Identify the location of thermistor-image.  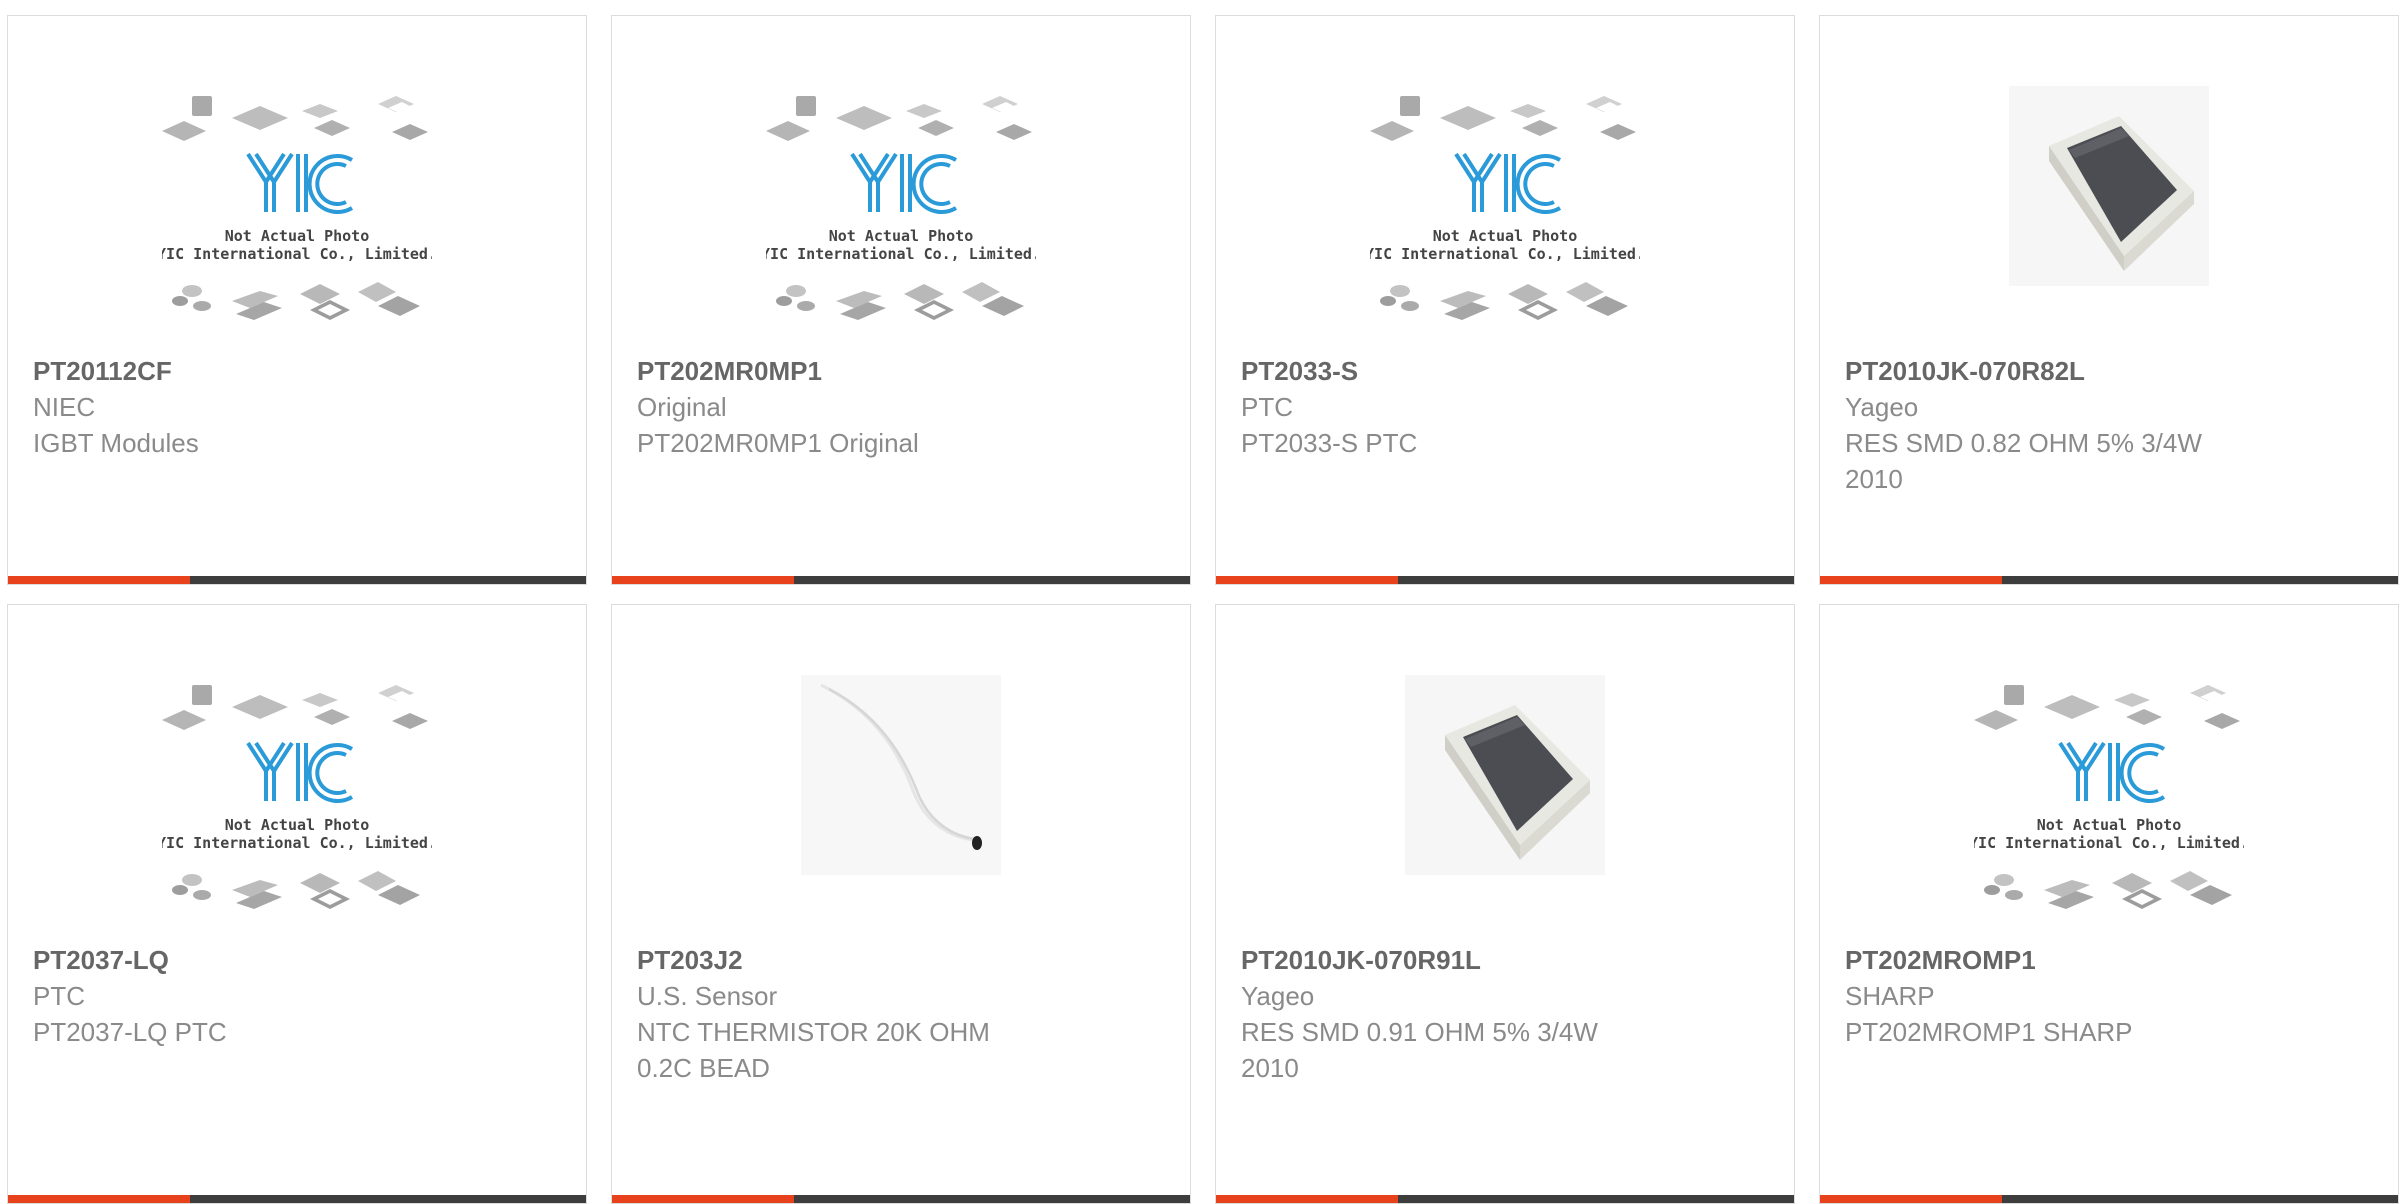
(901, 775).